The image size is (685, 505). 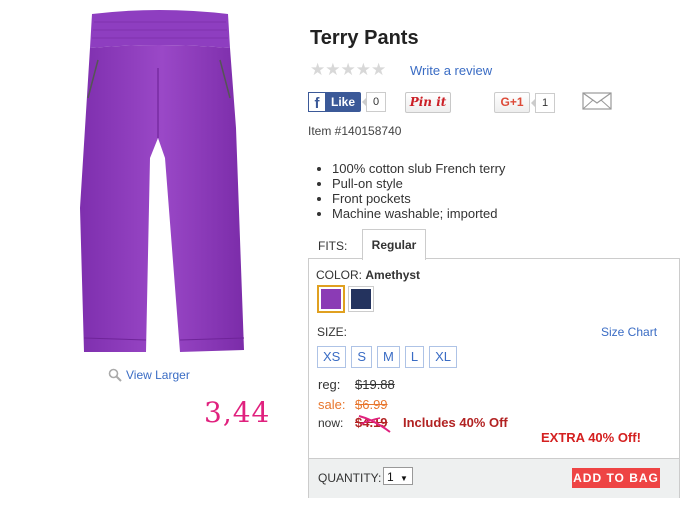 I want to click on facebook-like: f Like 0, so click(x=347, y=102).